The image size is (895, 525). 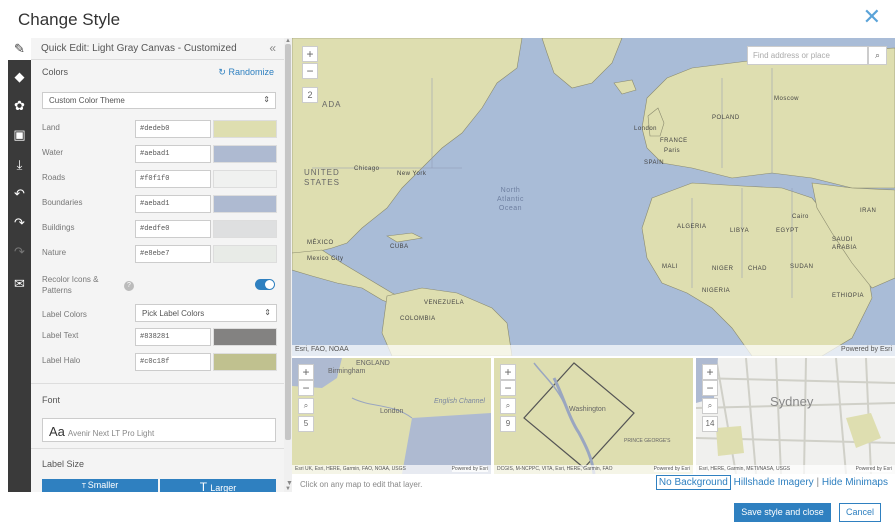 I want to click on hex-input: #838281, so click(x=173, y=337).